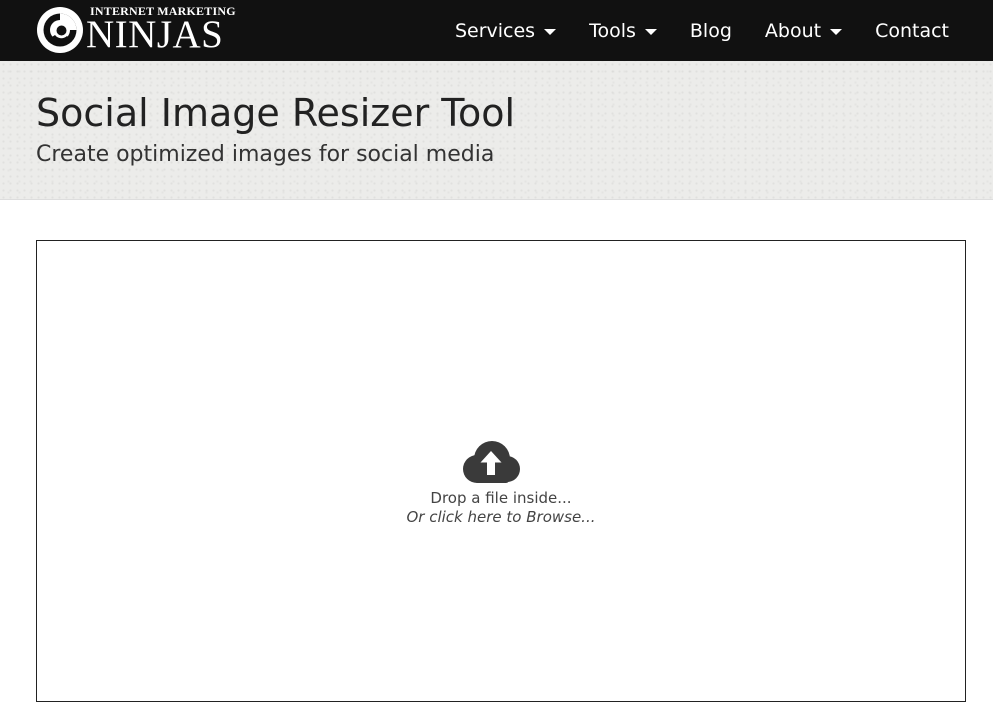  I want to click on nav-item-label: Contact, so click(912, 30).